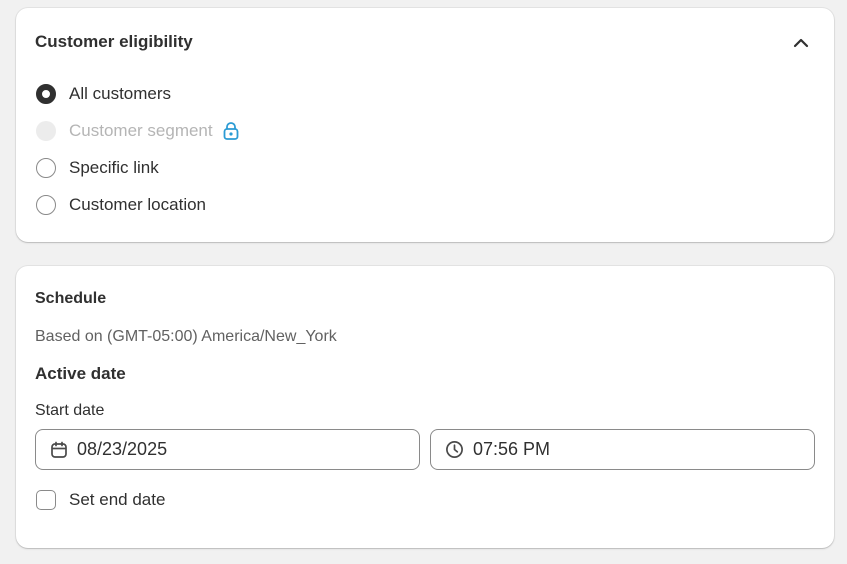 Image resolution: width=847 pixels, height=564 pixels. I want to click on radio-button-checked, so click(46, 94).